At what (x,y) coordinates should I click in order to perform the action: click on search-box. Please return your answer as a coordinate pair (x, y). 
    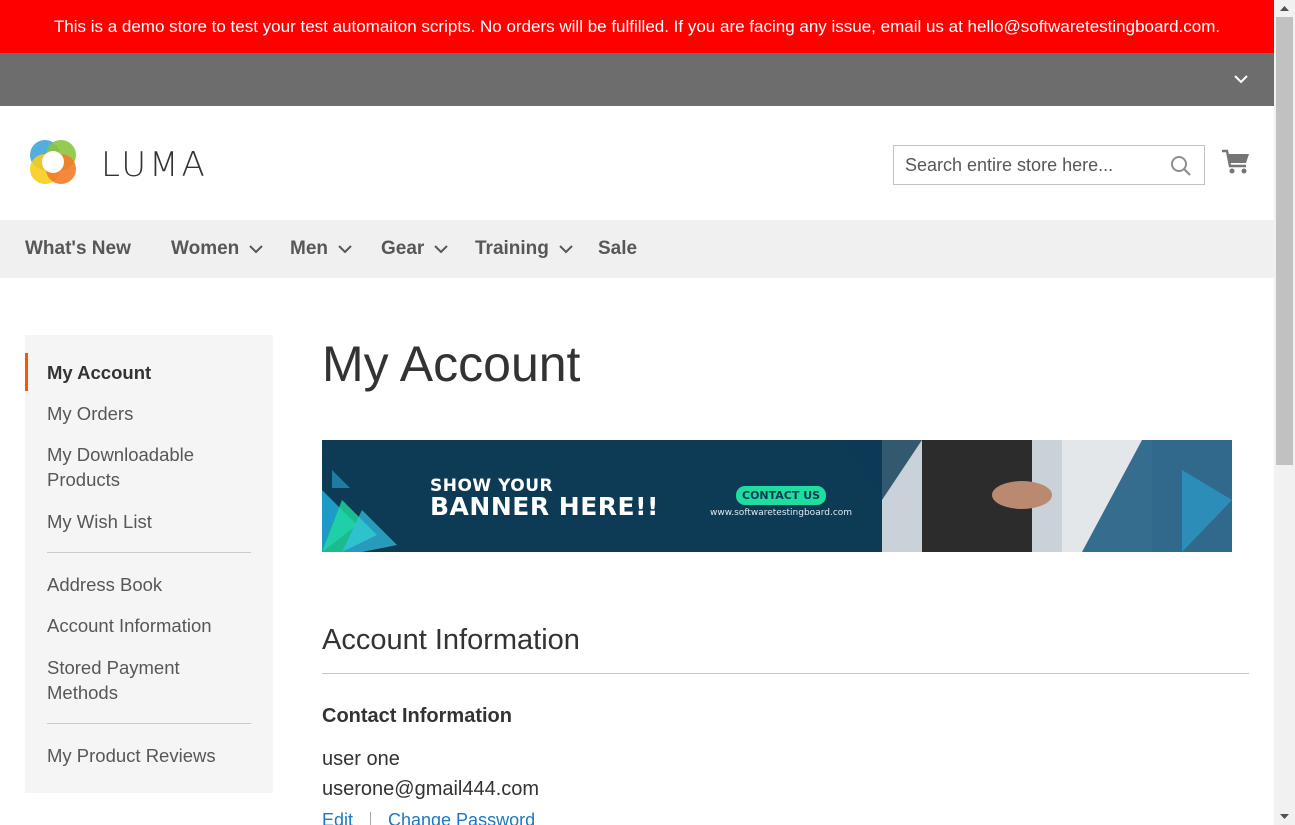
    Looking at the image, I should click on (1049, 165).